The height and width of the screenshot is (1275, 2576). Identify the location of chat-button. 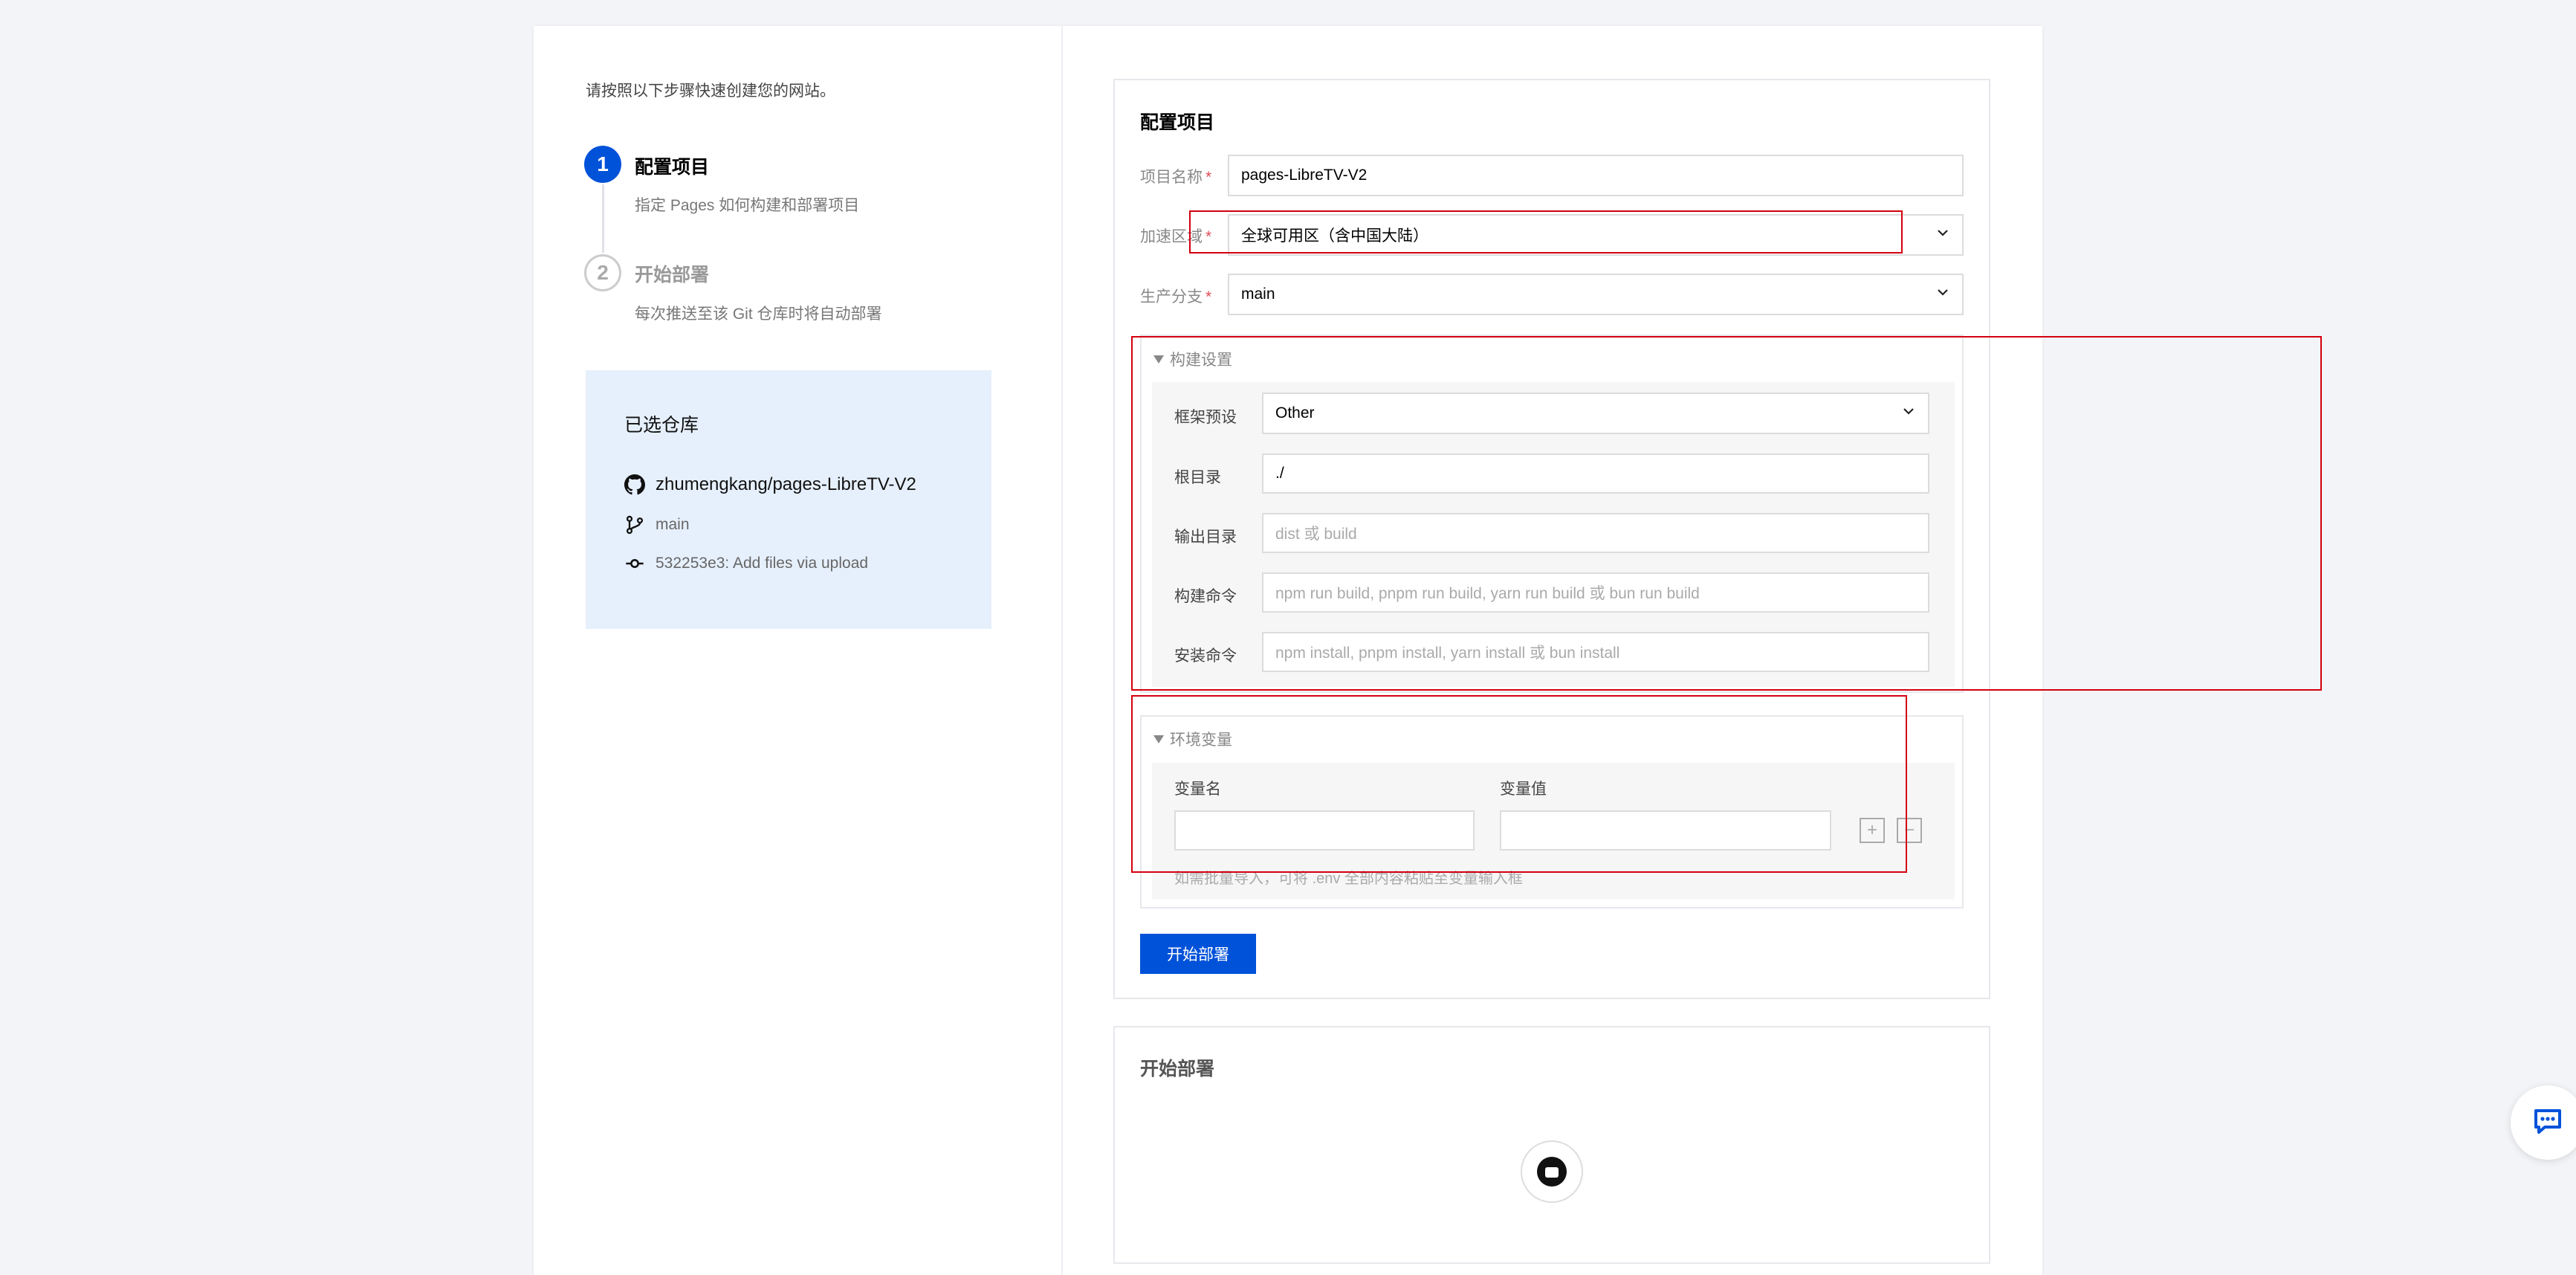
(2544, 1122).